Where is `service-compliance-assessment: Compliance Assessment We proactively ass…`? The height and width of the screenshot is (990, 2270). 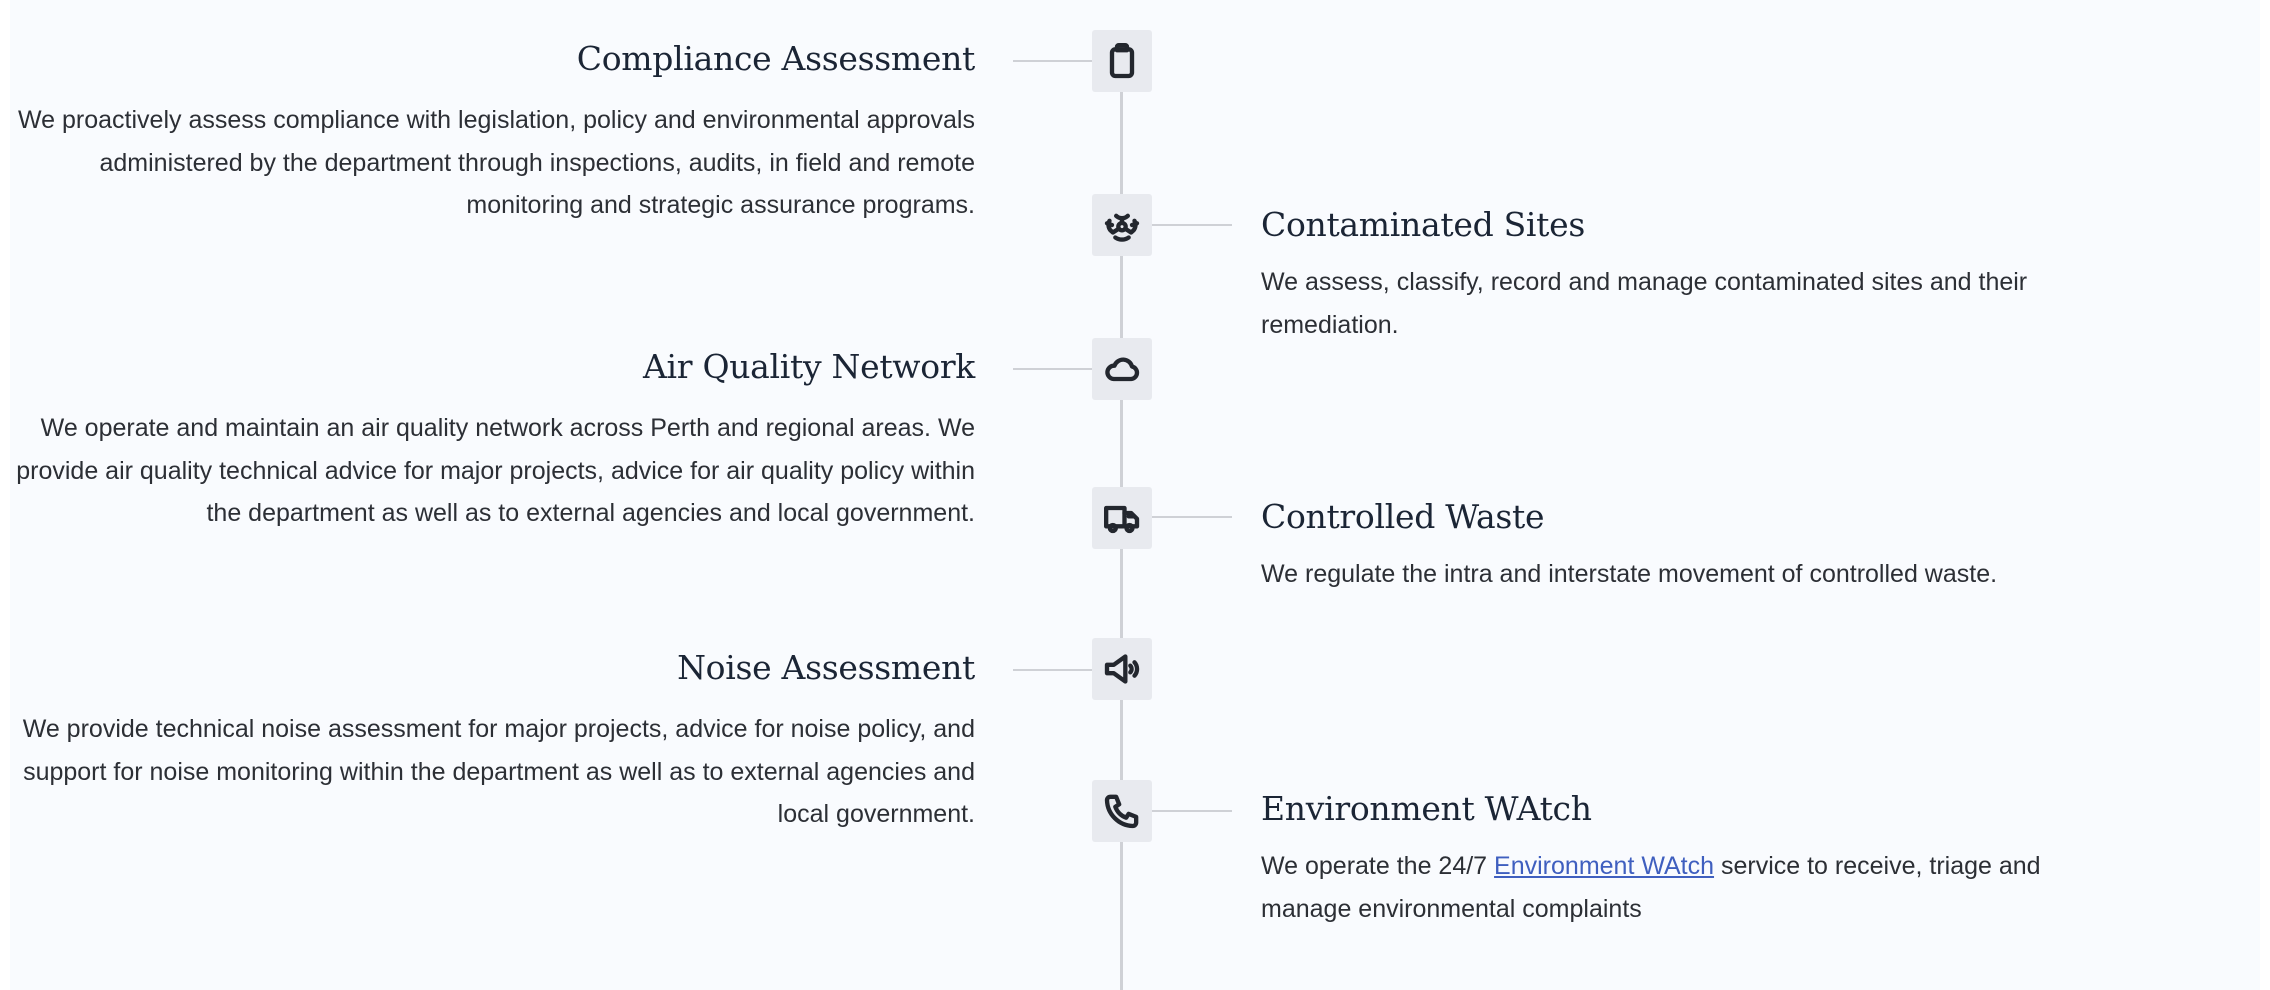 service-compliance-assessment: Compliance Assessment We proactively ass… is located at coordinates (495, 133).